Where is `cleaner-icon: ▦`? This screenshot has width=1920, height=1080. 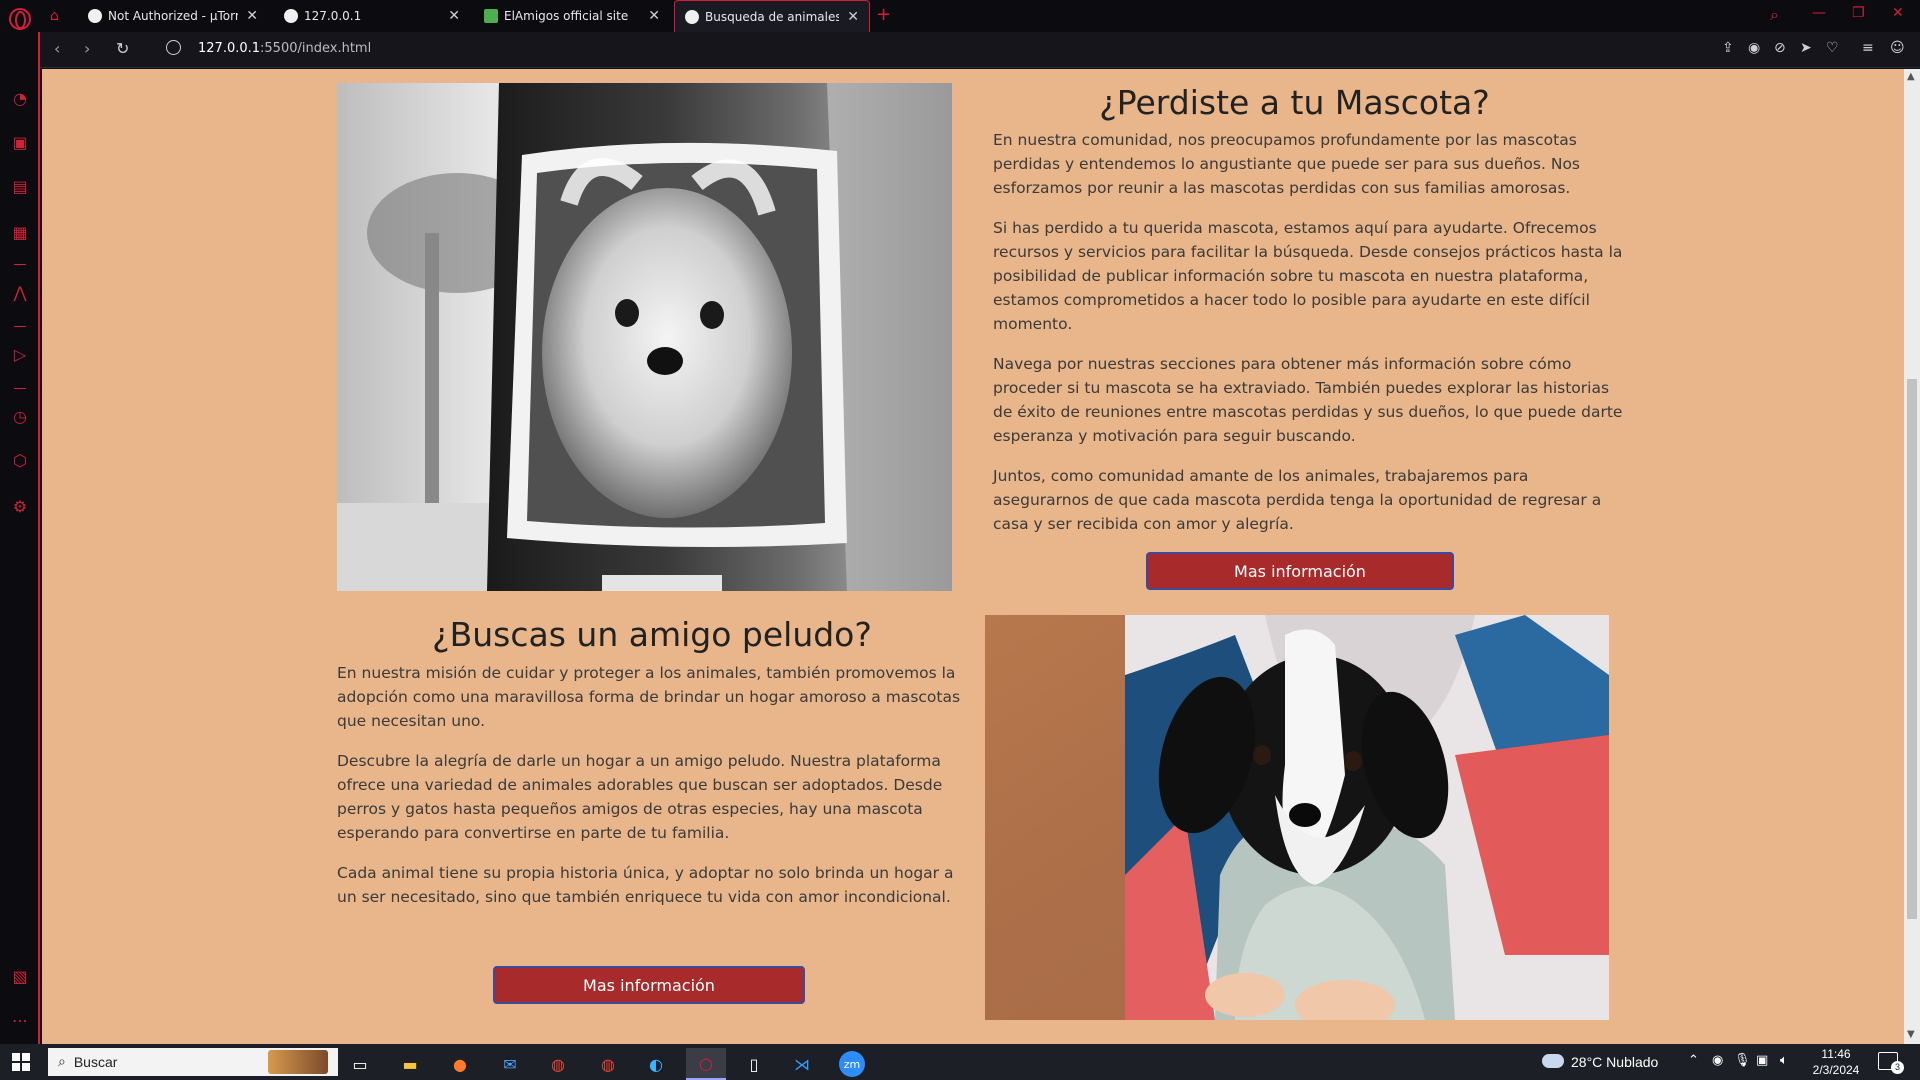
cleaner-icon: ▦ is located at coordinates (20, 233).